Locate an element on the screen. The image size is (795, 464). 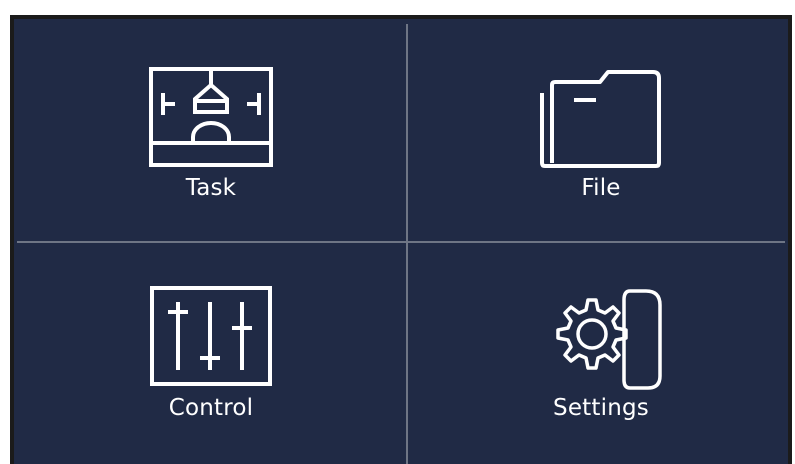
folder-icon is located at coordinates (600, 119).